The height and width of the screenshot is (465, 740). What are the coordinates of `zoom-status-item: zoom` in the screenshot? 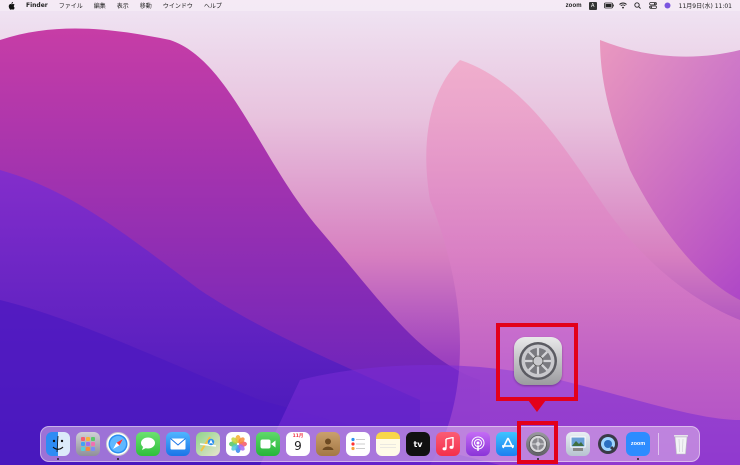 It's located at (574, 6).